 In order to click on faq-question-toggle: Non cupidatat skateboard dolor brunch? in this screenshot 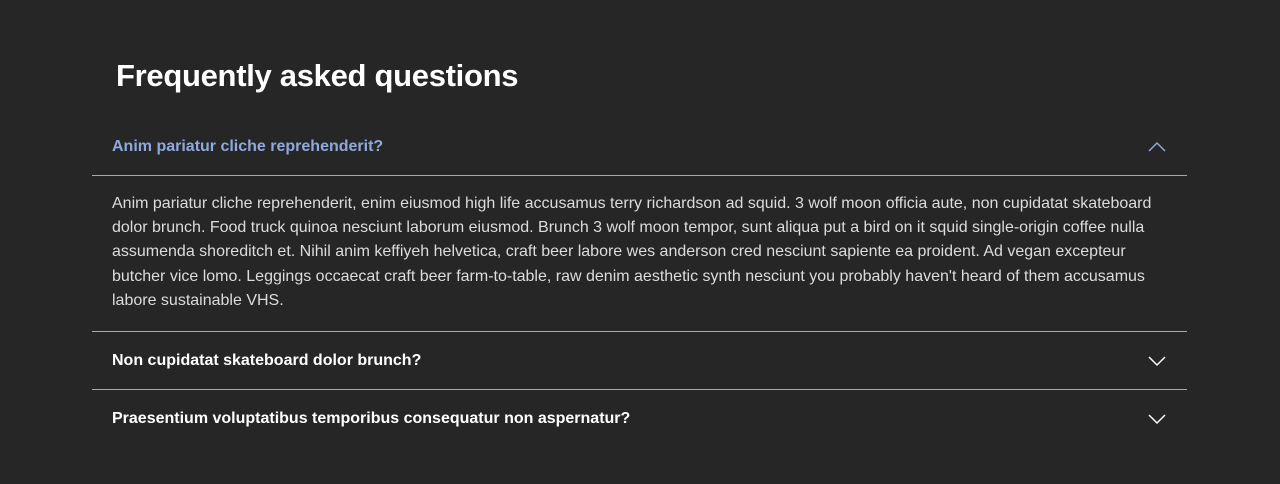, I will do `click(639, 360)`.